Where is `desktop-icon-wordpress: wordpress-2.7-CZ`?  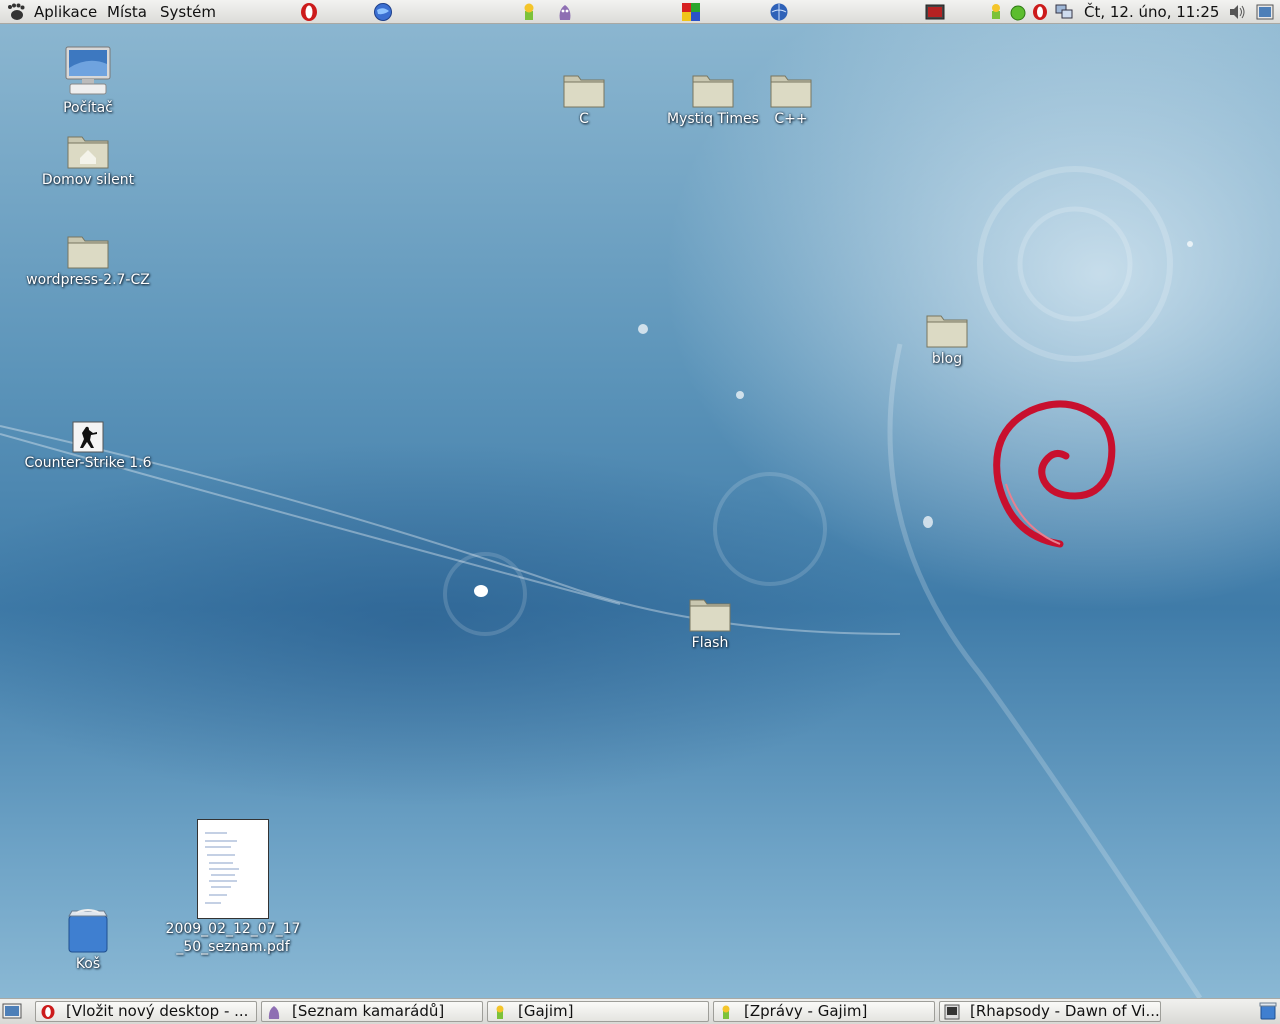 desktop-icon-wordpress: wordpress-2.7-CZ is located at coordinates (88, 260).